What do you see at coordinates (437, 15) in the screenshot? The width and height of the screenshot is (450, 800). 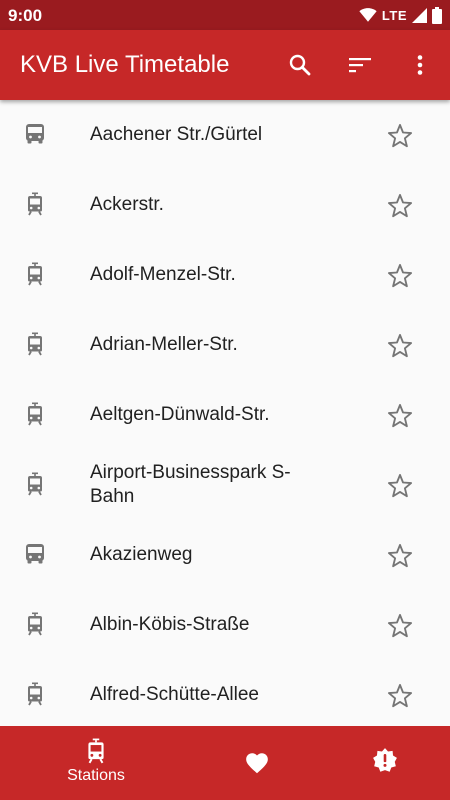 I see `battery-icon` at bounding box center [437, 15].